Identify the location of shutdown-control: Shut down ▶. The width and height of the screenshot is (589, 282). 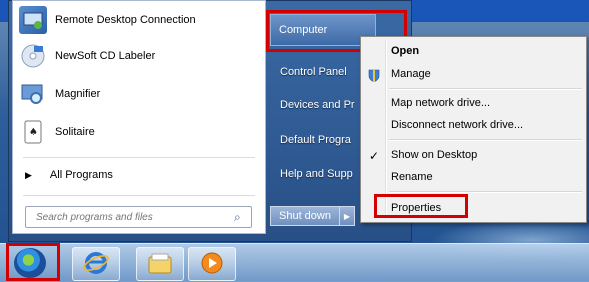
(312, 216).